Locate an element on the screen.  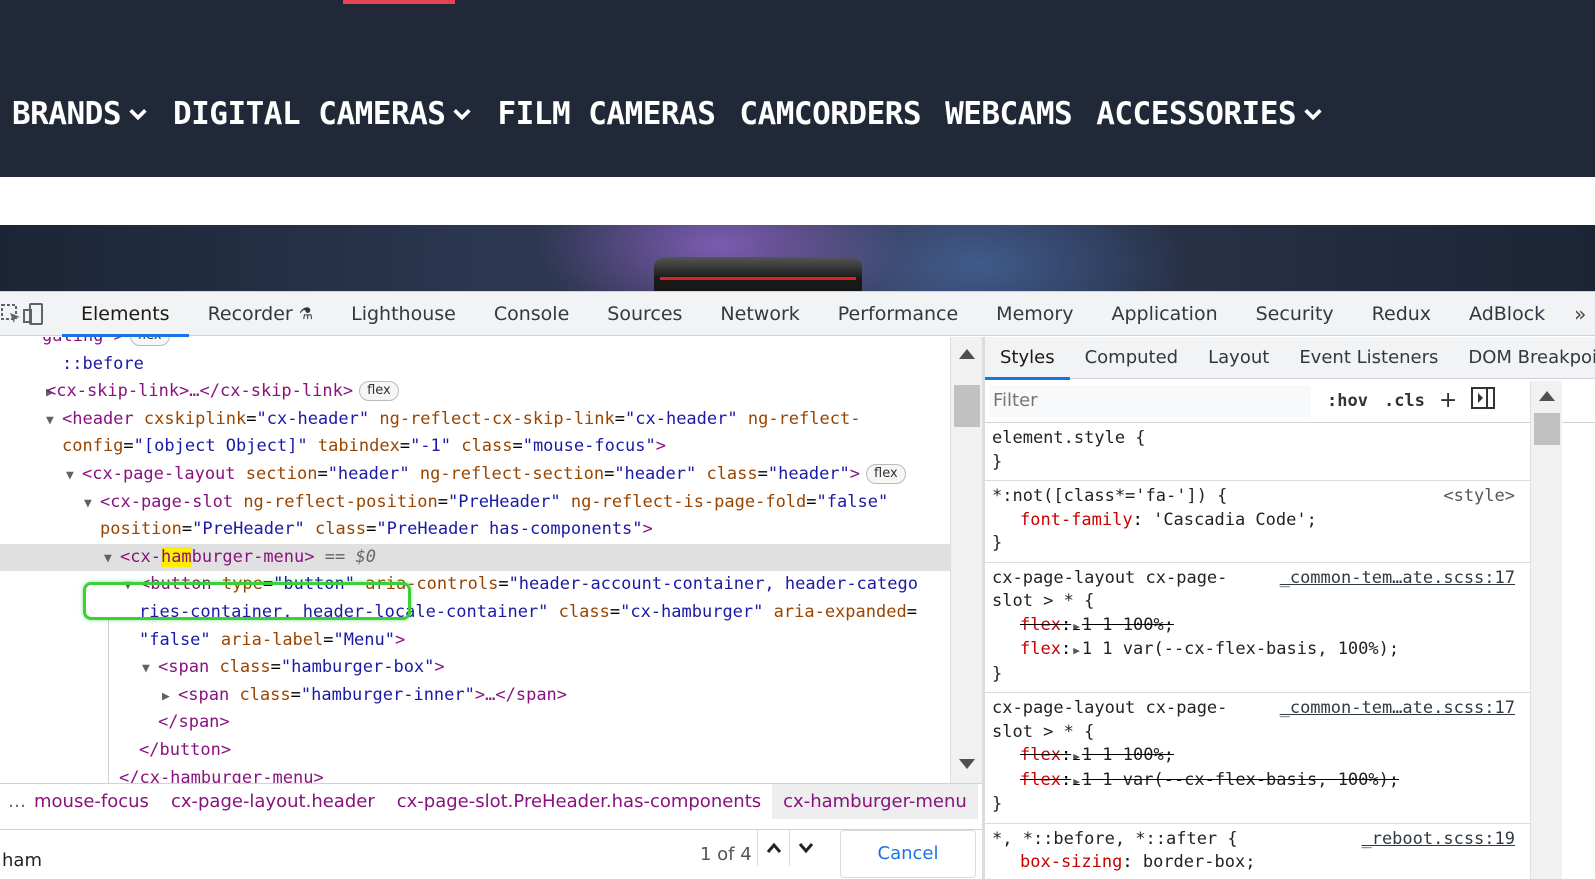
styles-filter-input is located at coordinates (1150, 400).